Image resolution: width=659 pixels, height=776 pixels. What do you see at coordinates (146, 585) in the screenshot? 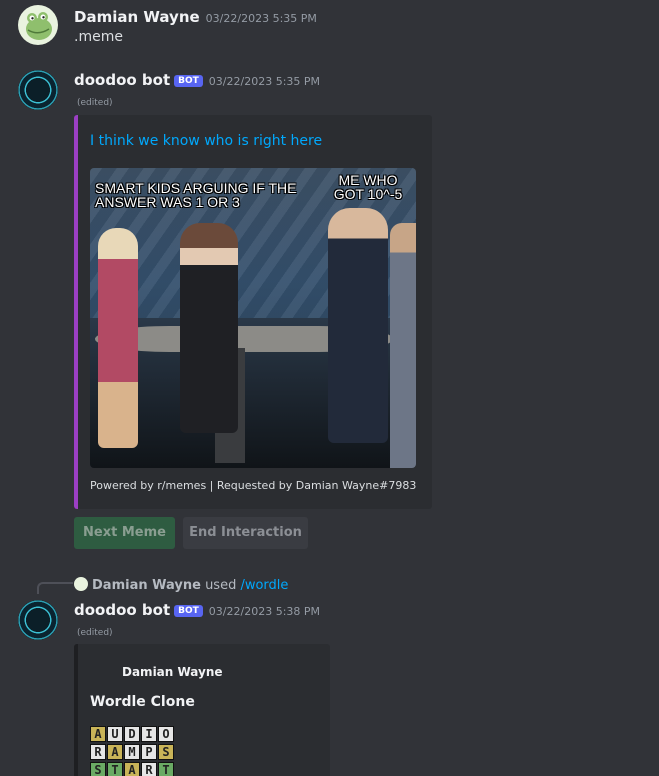
I see `reply-username: Damian Wayne` at bounding box center [146, 585].